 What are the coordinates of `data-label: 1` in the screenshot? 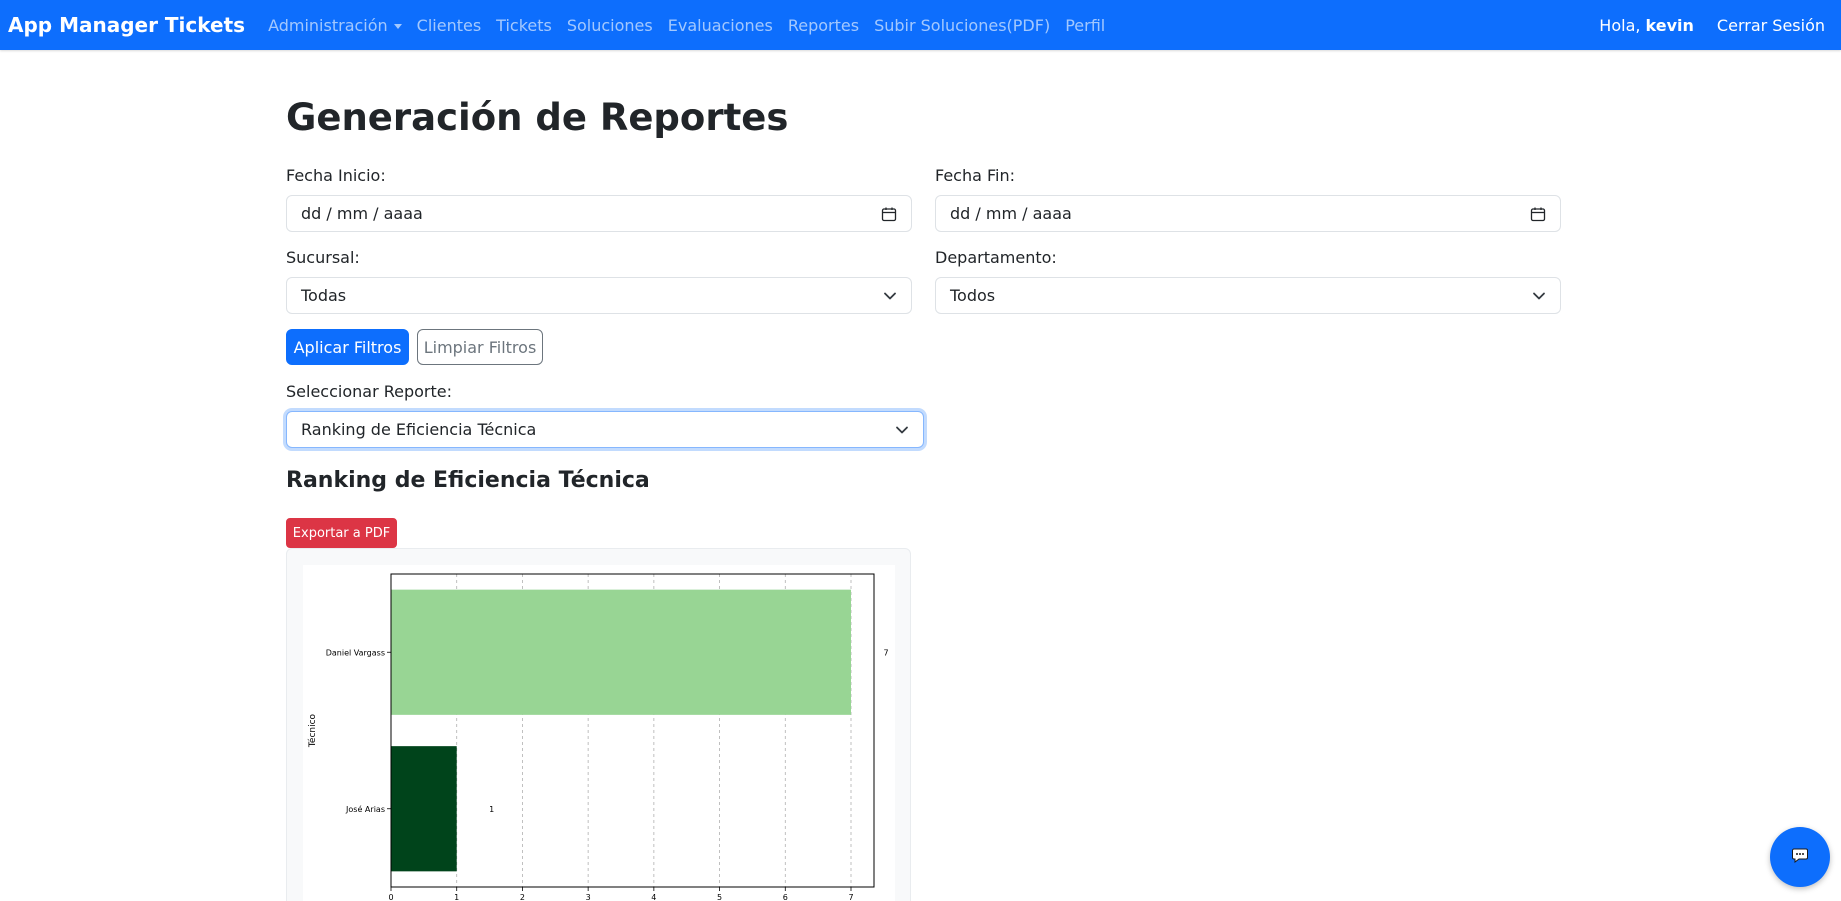 It's located at (491, 809).